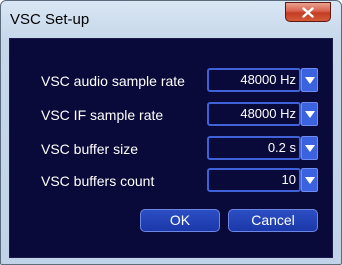 Image resolution: width=342 pixels, height=265 pixels. Describe the element at coordinates (254, 180) in the screenshot. I see `buffers-count-select: 10` at that location.